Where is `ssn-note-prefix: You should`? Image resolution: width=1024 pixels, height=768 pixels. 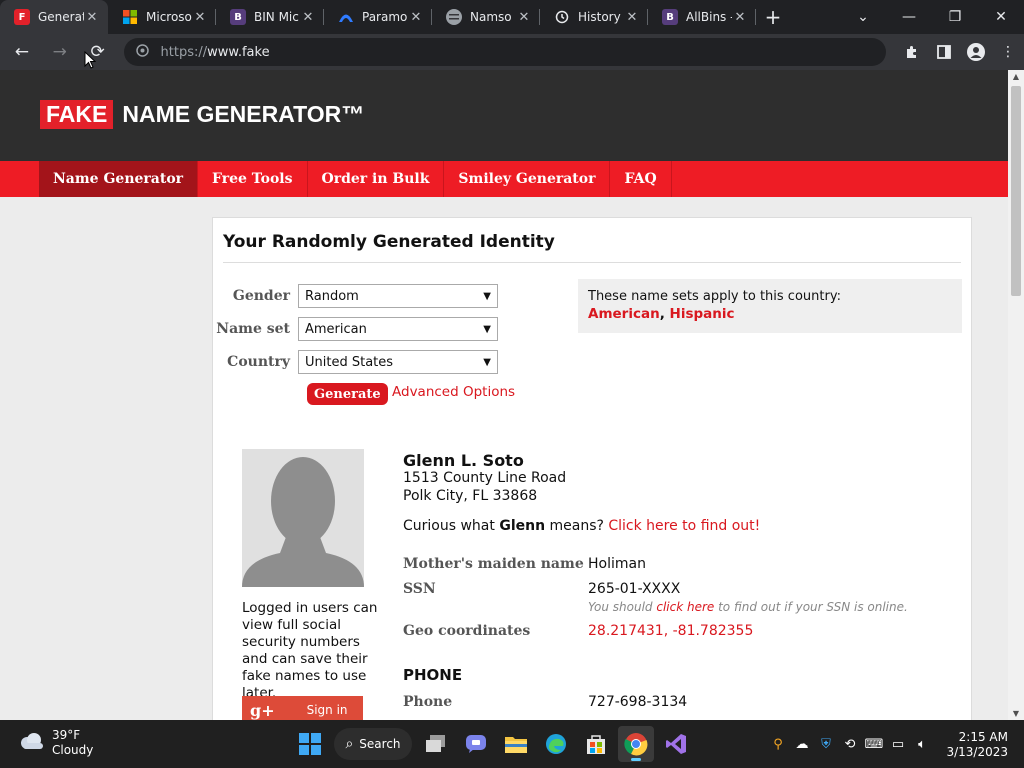
ssn-note-prefix: You should is located at coordinates (622, 607).